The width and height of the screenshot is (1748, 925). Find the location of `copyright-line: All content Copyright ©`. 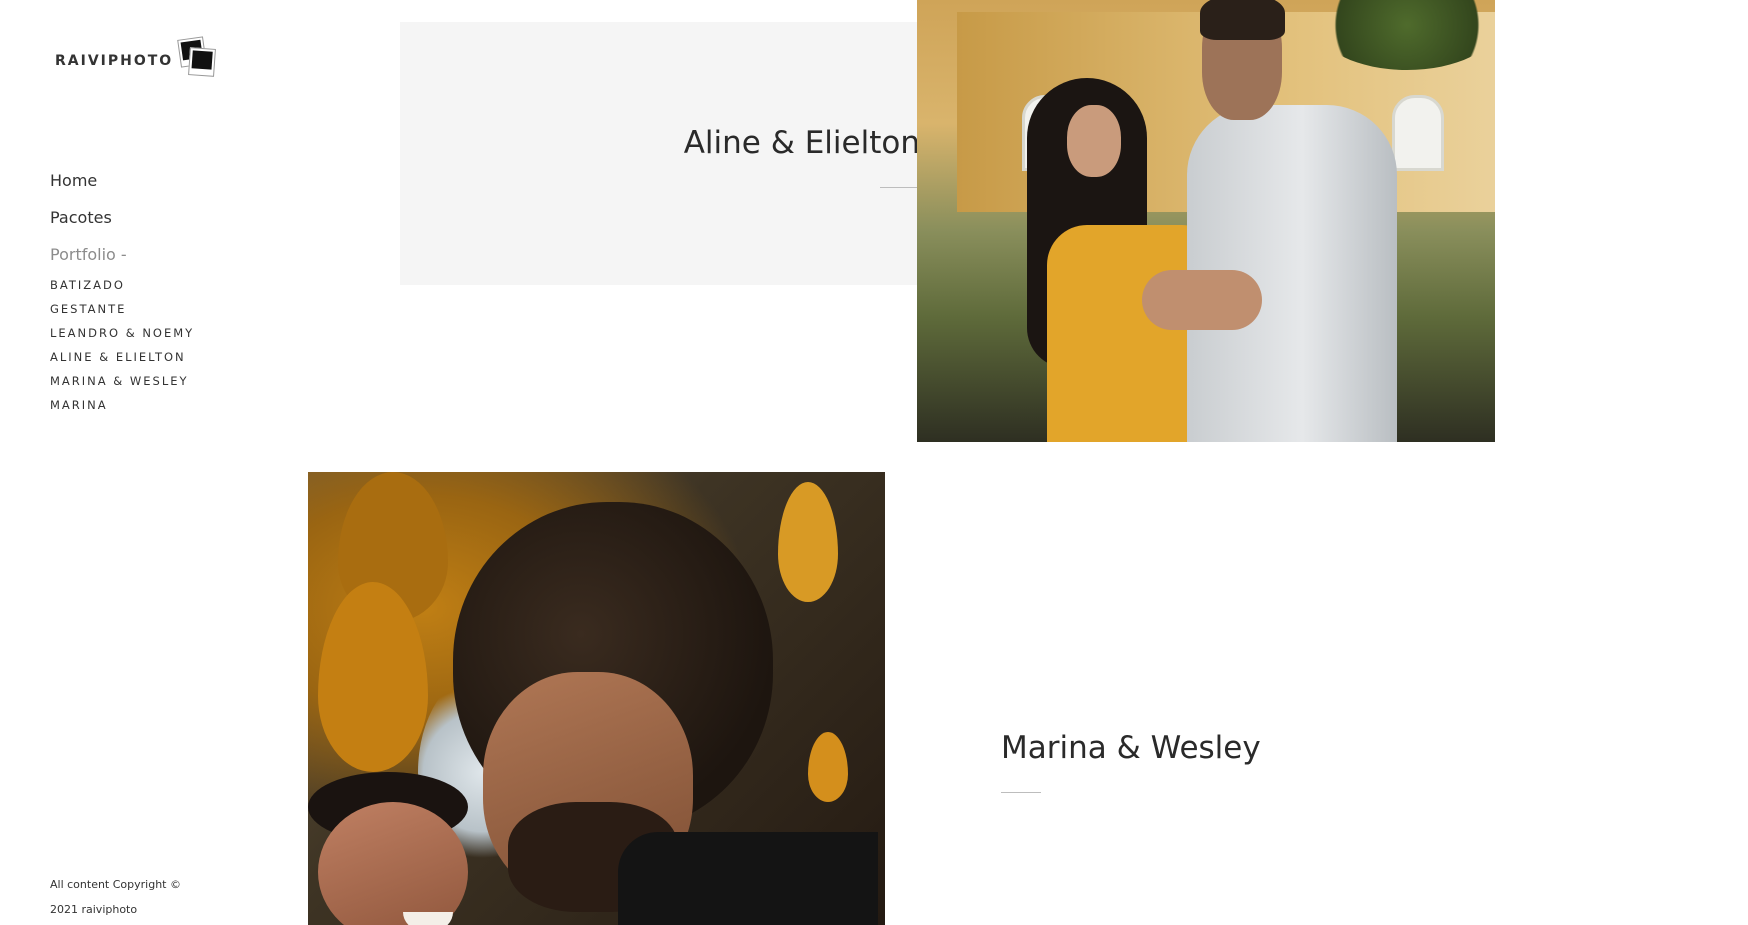

copyright-line: All content Copyright © is located at coordinates (115, 884).